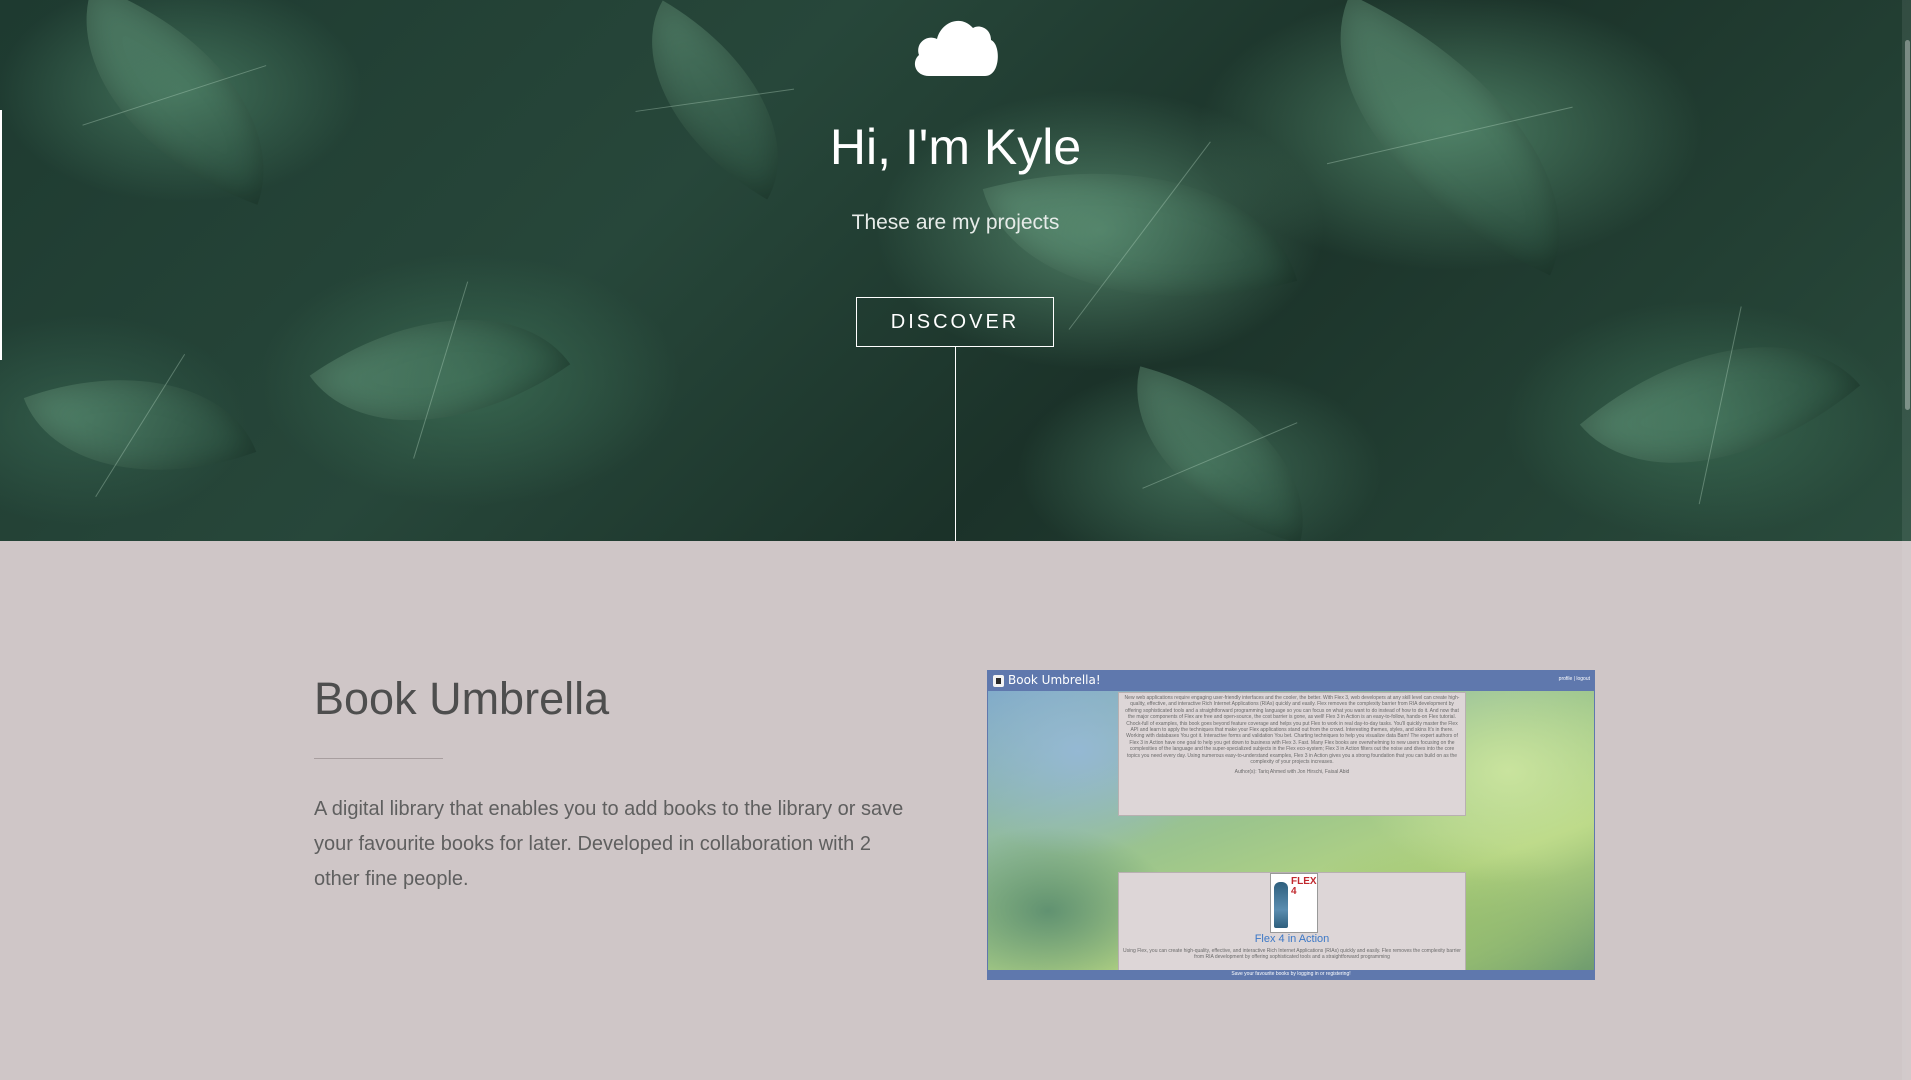 The height and width of the screenshot is (1080, 1911). I want to click on preview-book-title: Flex 4 in Action, so click(1292, 939).